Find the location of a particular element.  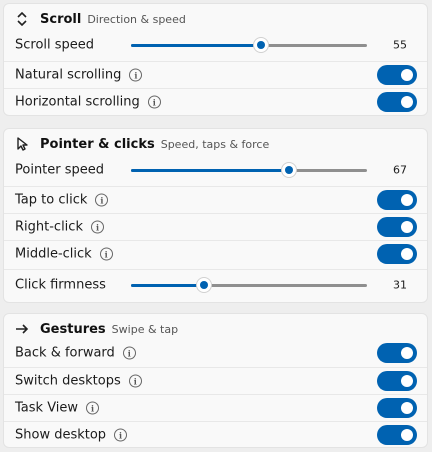

pointer-speed-label: Pointer speed is located at coordinates (60, 170).